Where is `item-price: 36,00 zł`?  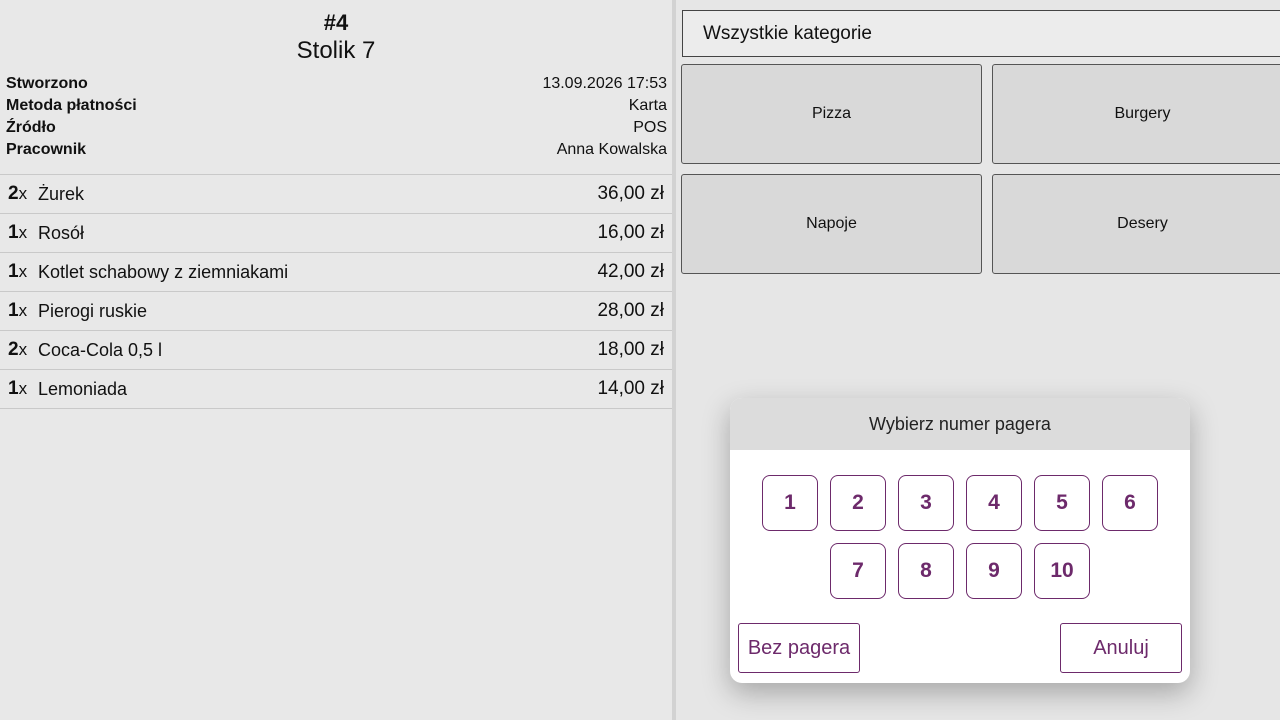 item-price: 36,00 zł is located at coordinates (630, 193).